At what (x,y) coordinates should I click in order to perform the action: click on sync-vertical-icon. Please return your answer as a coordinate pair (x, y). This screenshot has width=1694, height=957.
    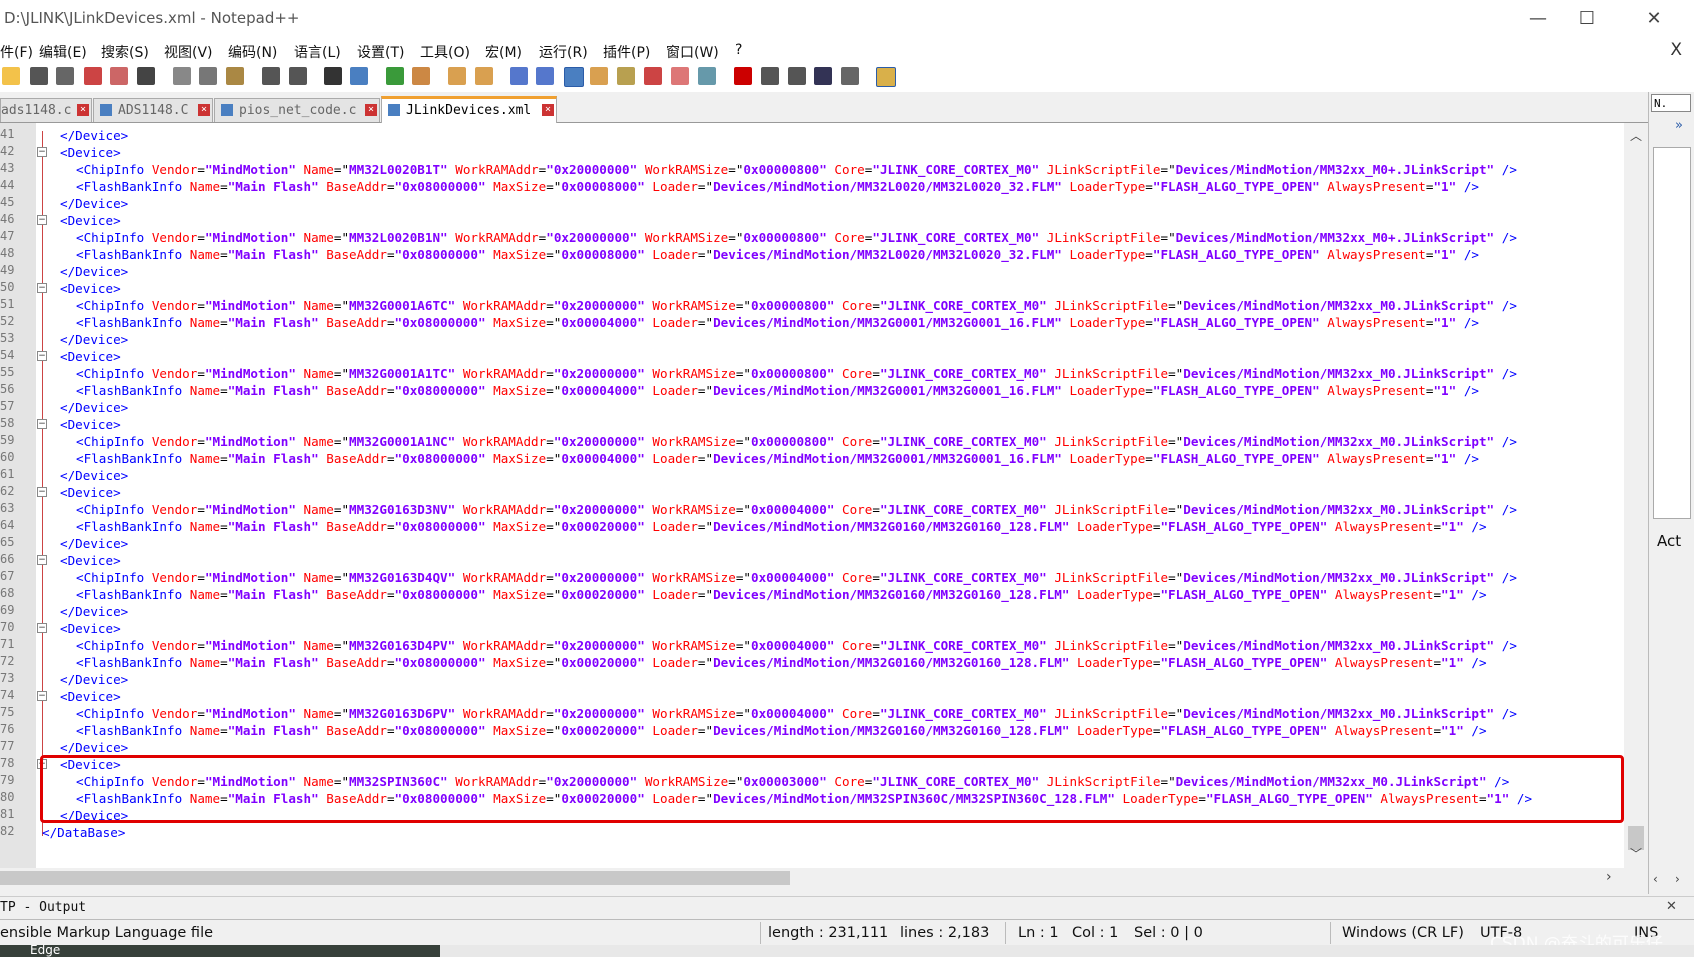
    Looking at the image, I should click on (457, 76).